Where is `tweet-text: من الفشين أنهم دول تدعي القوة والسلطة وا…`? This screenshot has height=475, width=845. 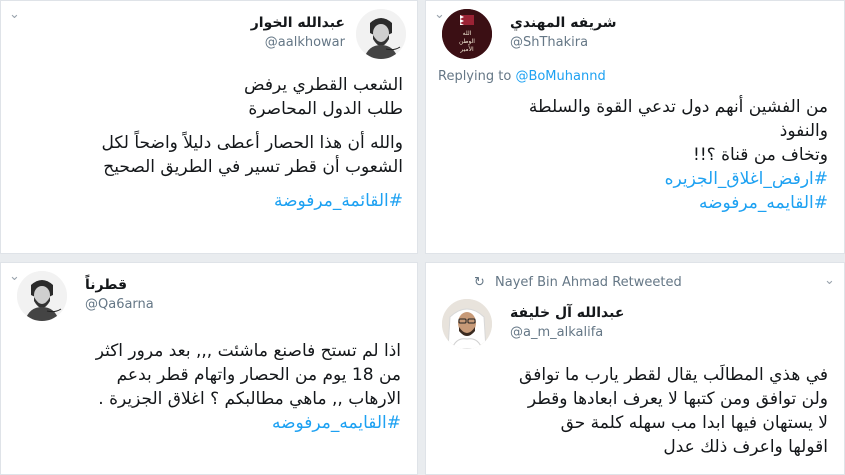
tweet-text: من الفشين أنهم دول تدعي القوة والسلطة وا… is located at coordinates (633, 155).